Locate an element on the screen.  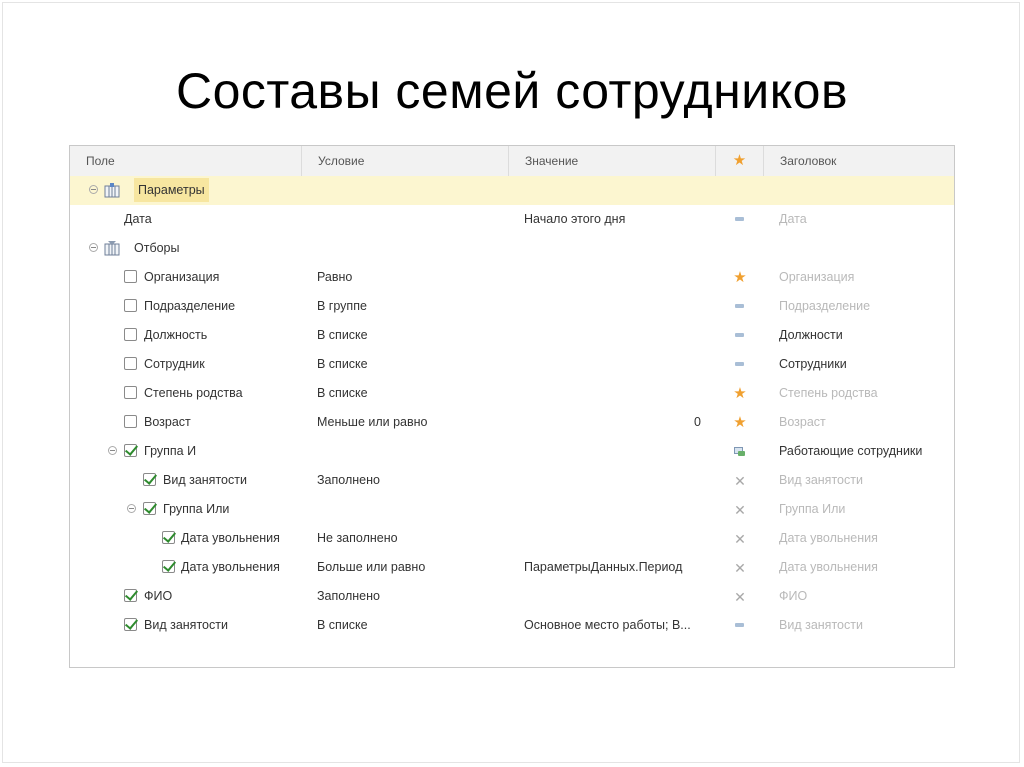
grid-row-field: Группа И is located at coordinates (170, 451).